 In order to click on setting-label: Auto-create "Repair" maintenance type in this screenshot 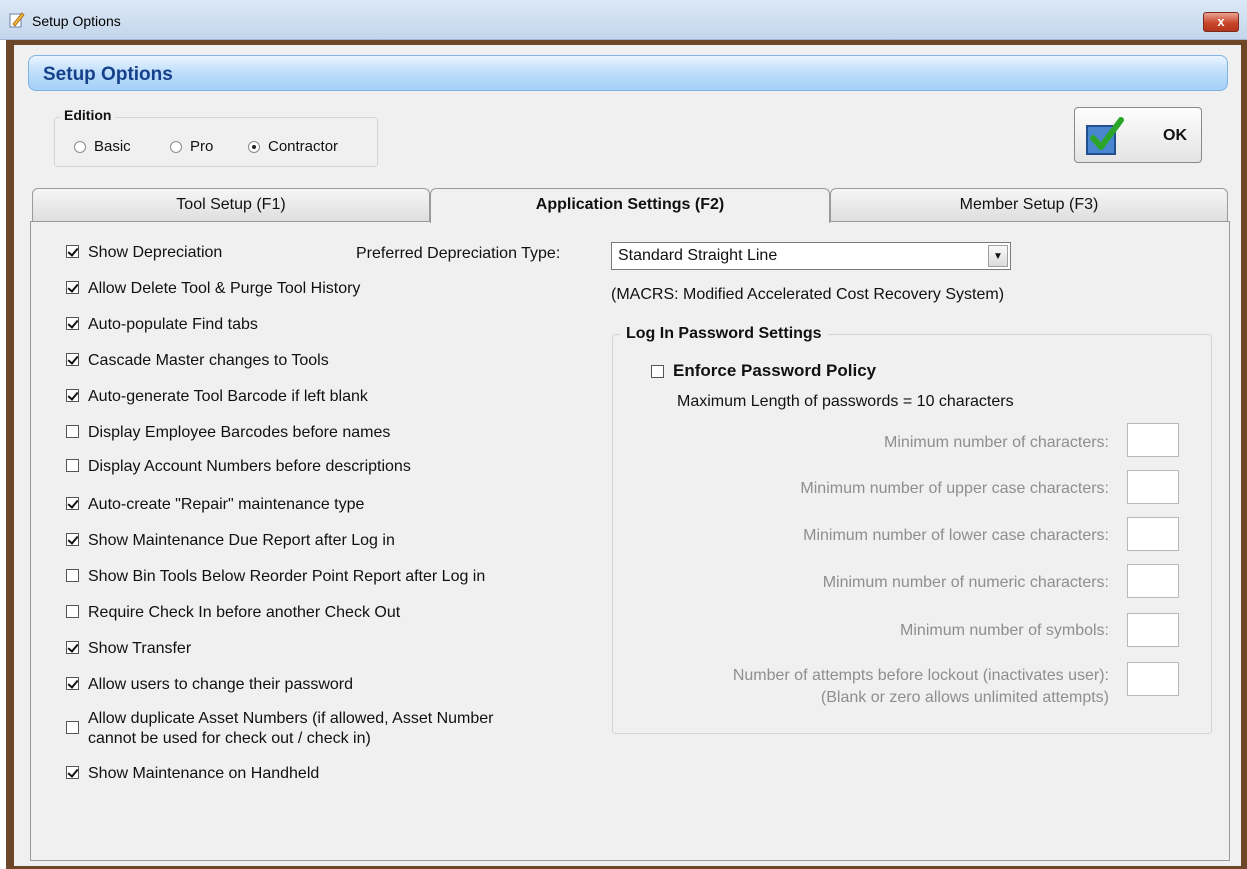, I will do `click(226, 504)`.